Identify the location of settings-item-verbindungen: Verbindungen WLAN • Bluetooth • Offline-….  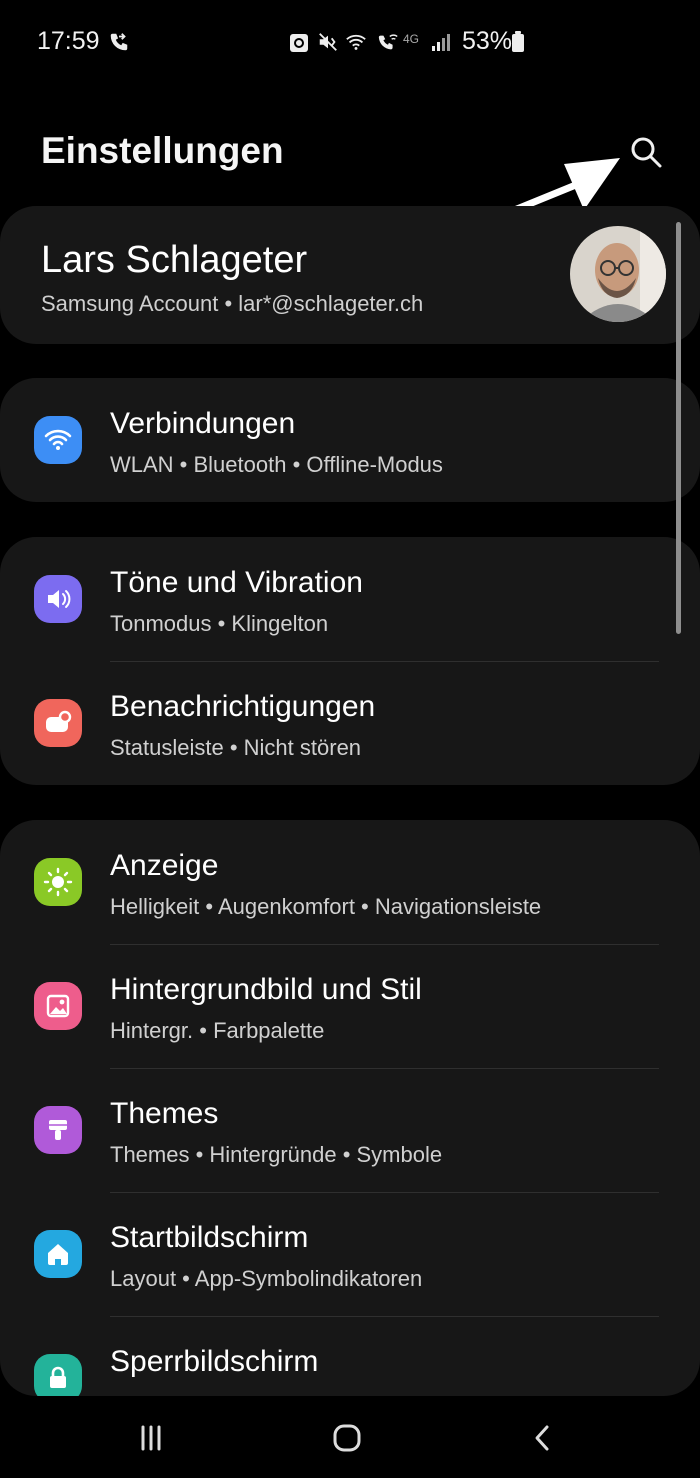
(350, 440).